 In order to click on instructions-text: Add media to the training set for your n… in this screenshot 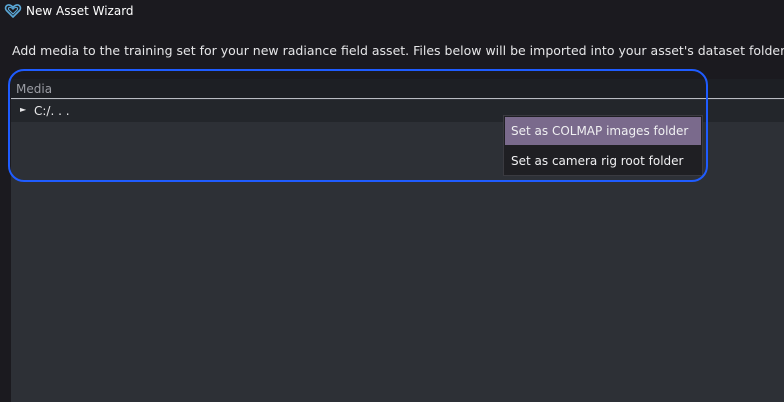, I will do `click(398, 50)`.